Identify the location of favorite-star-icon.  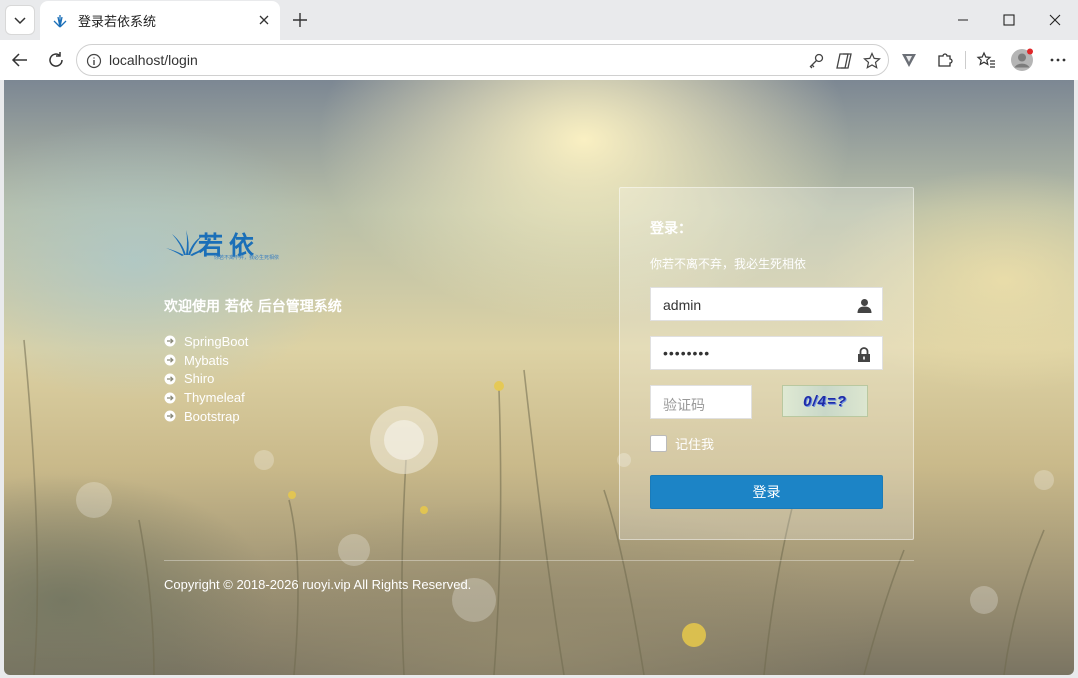
(872, 61).